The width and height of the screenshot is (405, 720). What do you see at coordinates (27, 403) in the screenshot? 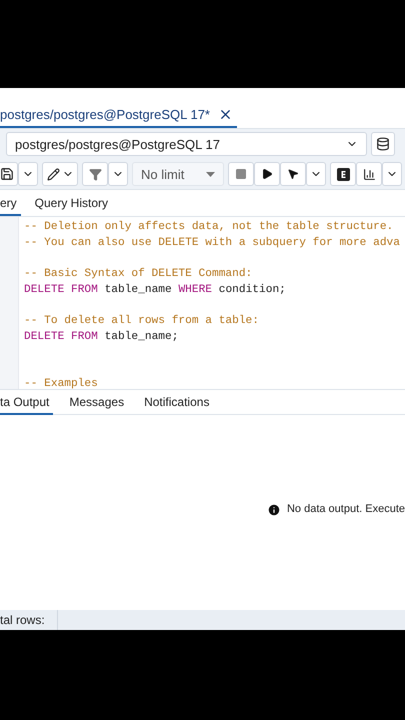
I see `output-tab: ta Output` at bounding box center [27, 403].